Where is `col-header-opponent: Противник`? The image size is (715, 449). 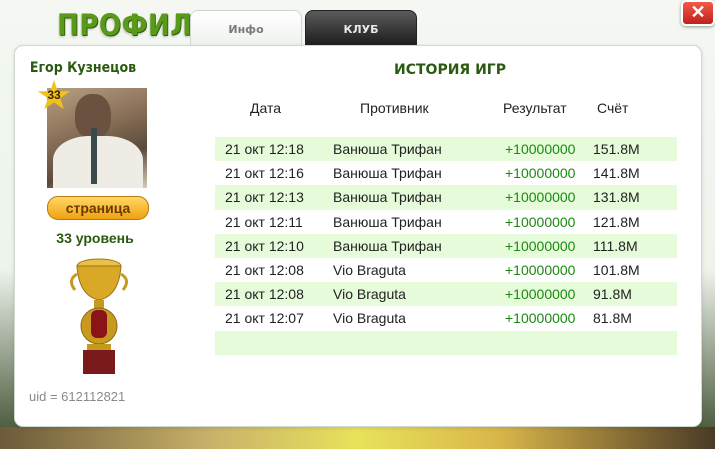 col-header-opponent: Противник is located at coordinates (394, 108).